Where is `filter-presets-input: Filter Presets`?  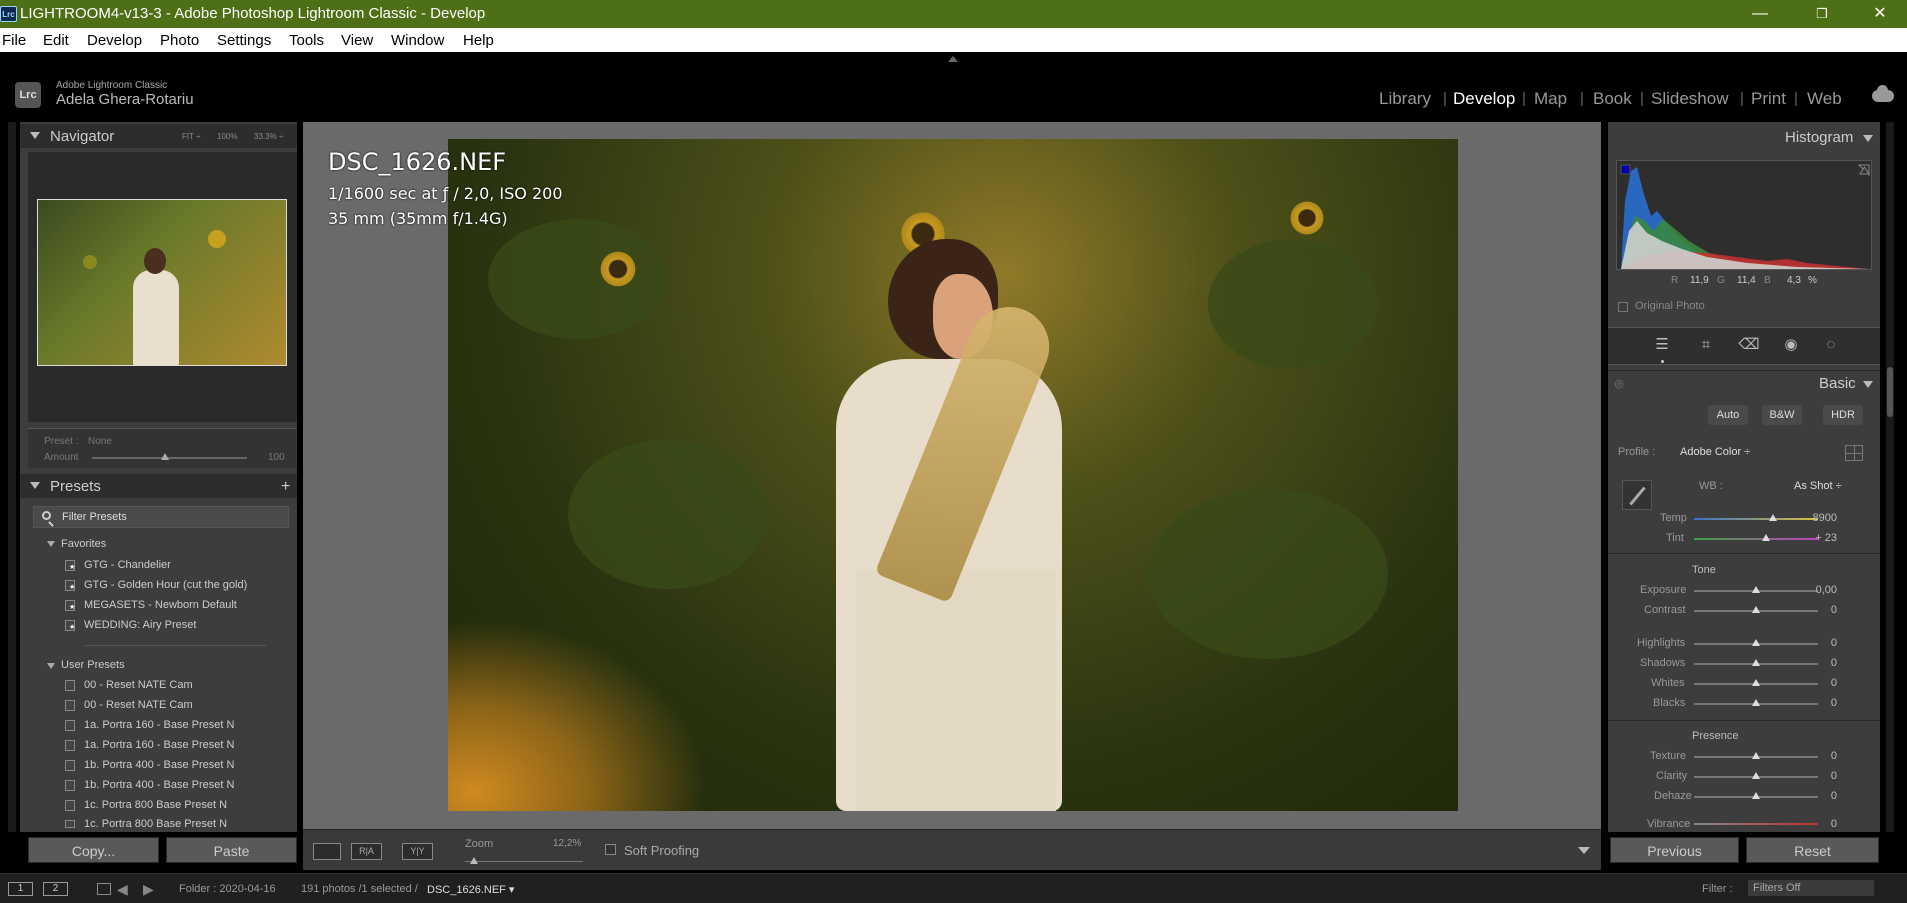 filter-presets-input: Filter Presets is located at coordinates (161, 517).